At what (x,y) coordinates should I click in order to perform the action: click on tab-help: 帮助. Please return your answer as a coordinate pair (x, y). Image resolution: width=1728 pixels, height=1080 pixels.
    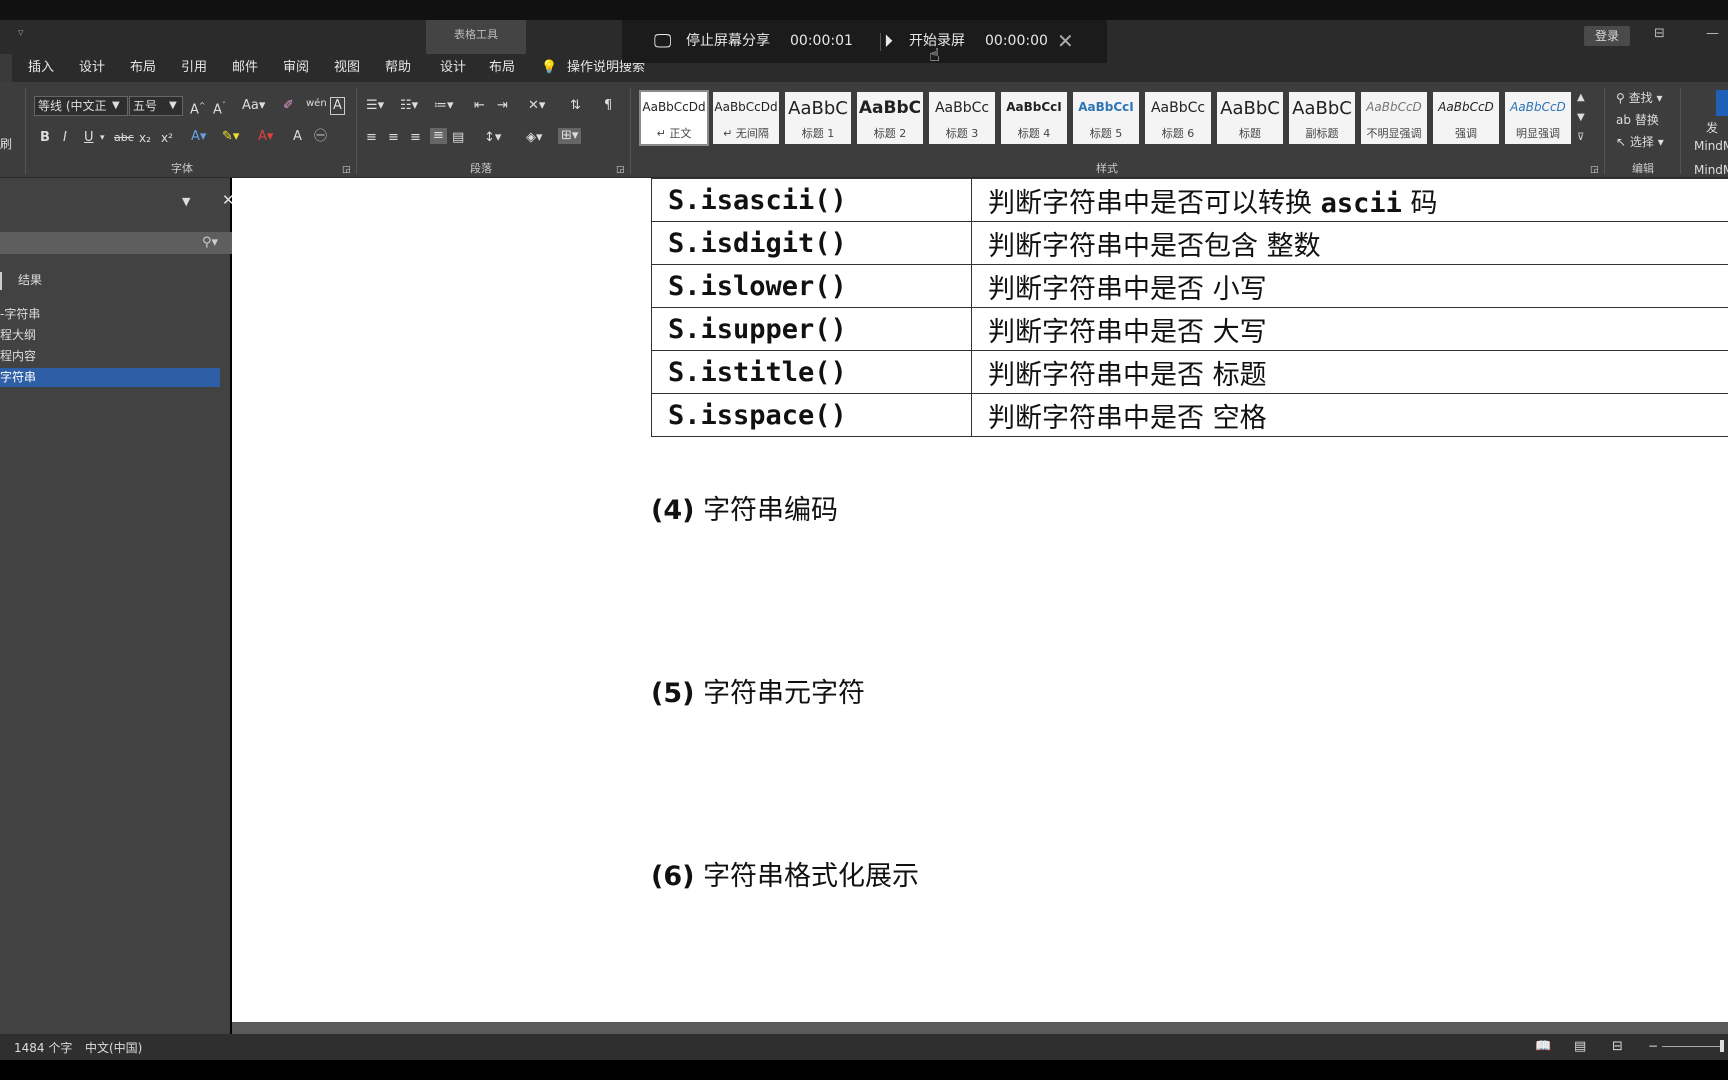
    Looking at the image, I should click on (398, 68).